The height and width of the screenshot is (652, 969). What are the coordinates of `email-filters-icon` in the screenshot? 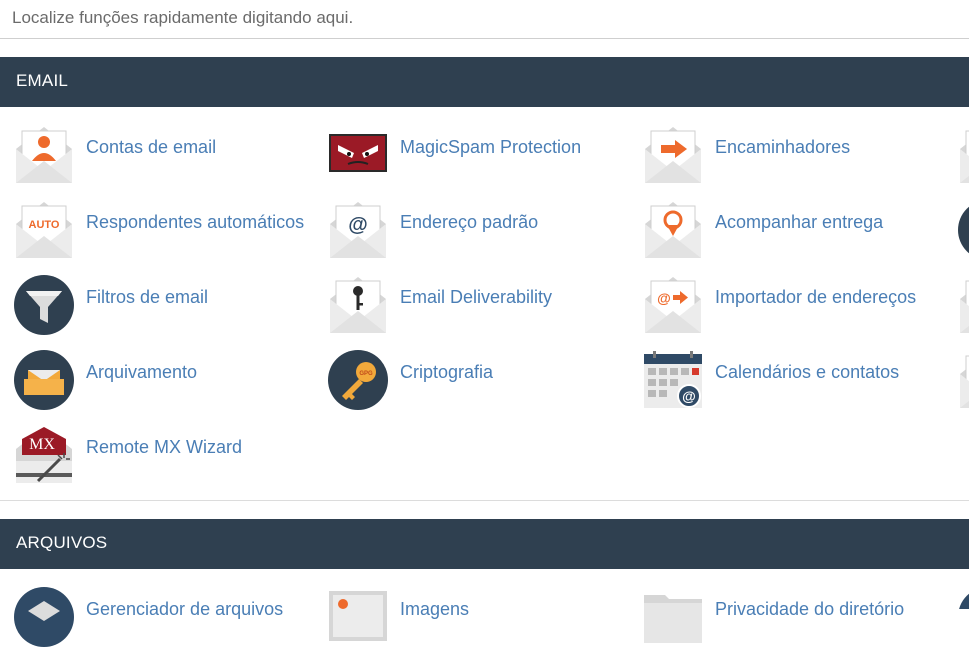 It's located at (44, 305).